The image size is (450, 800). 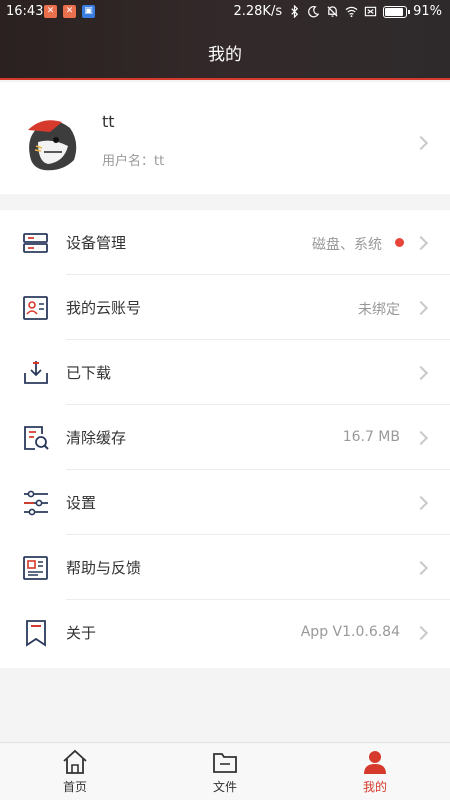 What do you see at coordinates (225, 763) in the screenshot?
I see `folder-icon` at bounding box center [225, 763].